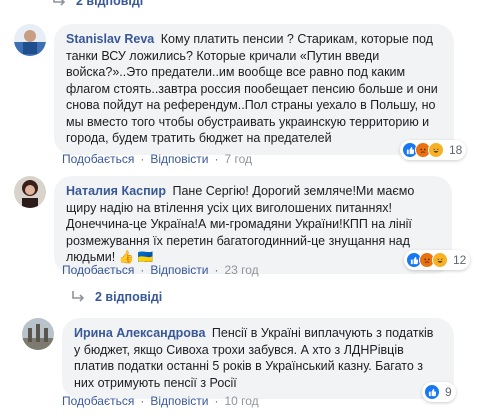 The height and width of the screenshot is (419, 499). I want to click on comment-actions: Подобається · Відповісти · 10 год, so click(160, 401).